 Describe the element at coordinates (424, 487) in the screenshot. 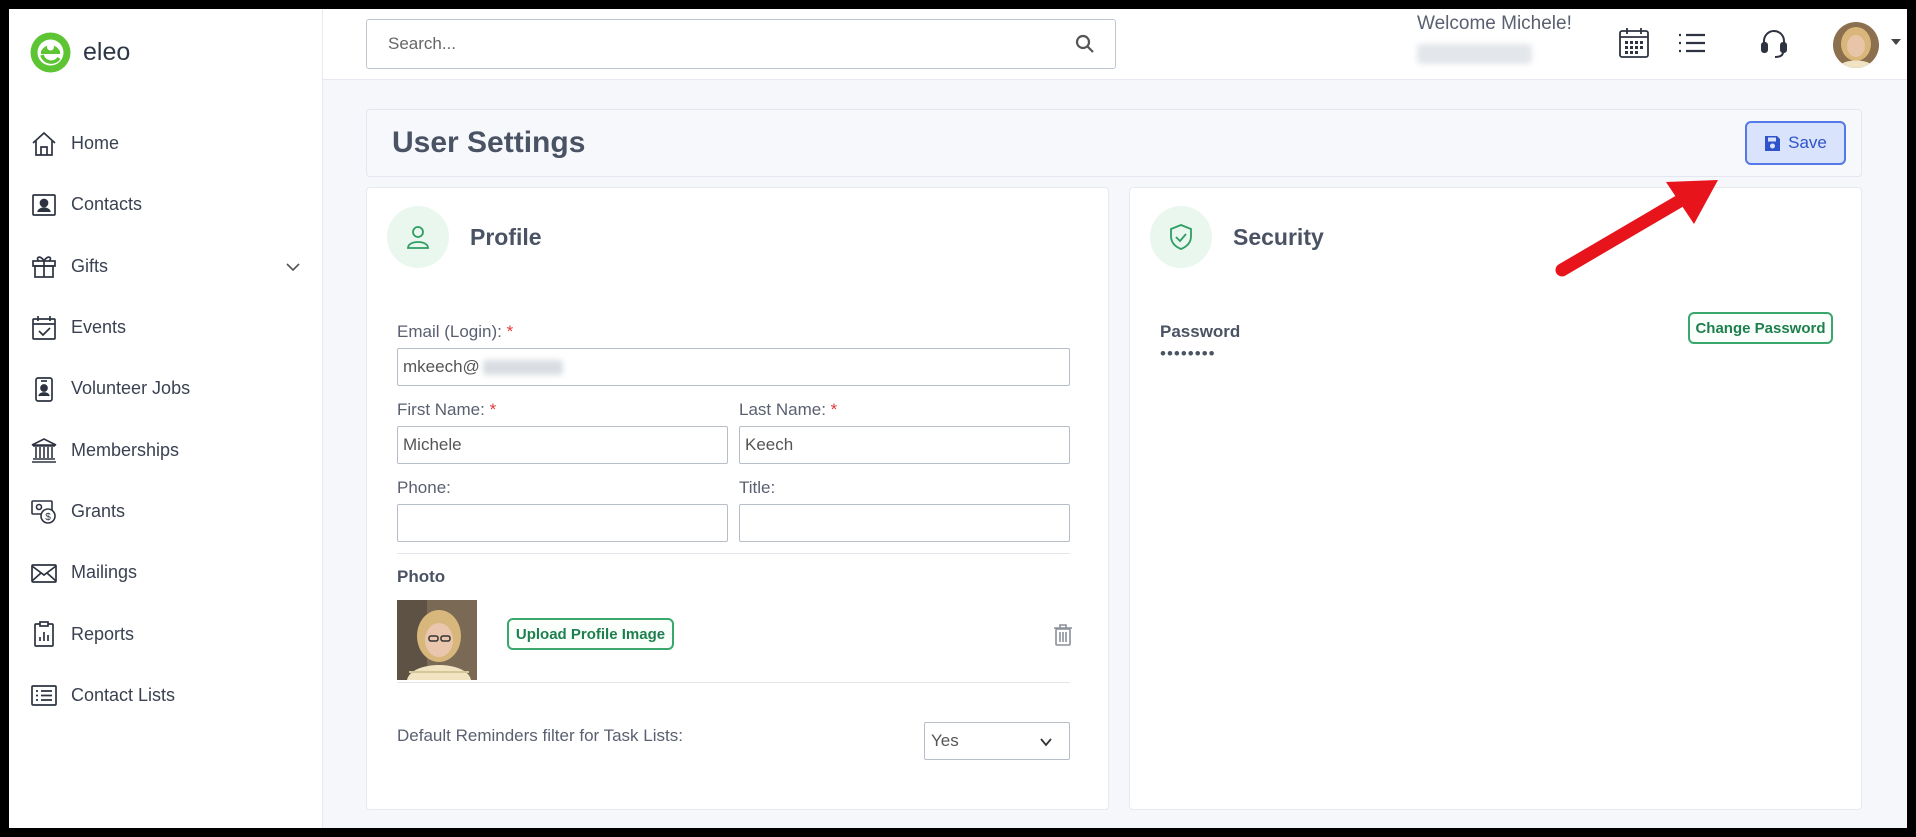

I see `phone-label: Phone:` at that location.